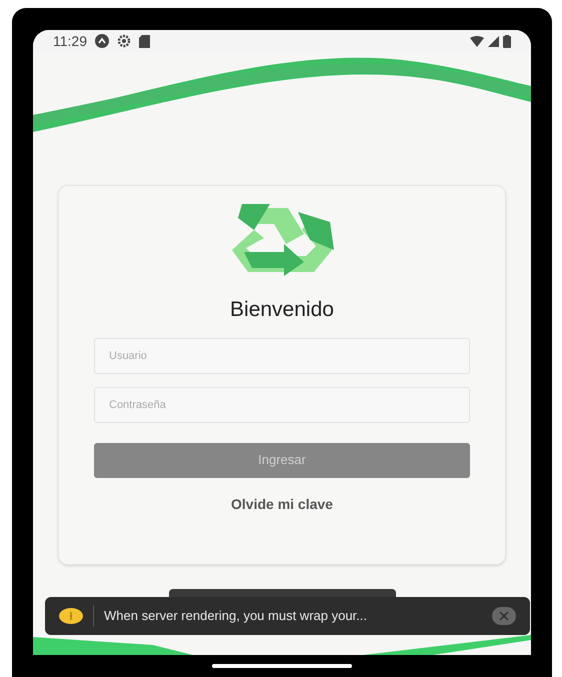 The height and width of the screenshot is (677, 562). What do you see at coordinates (507, 41) in the screenshot?
I see `battery-icon` at bounding box center [507, 41].